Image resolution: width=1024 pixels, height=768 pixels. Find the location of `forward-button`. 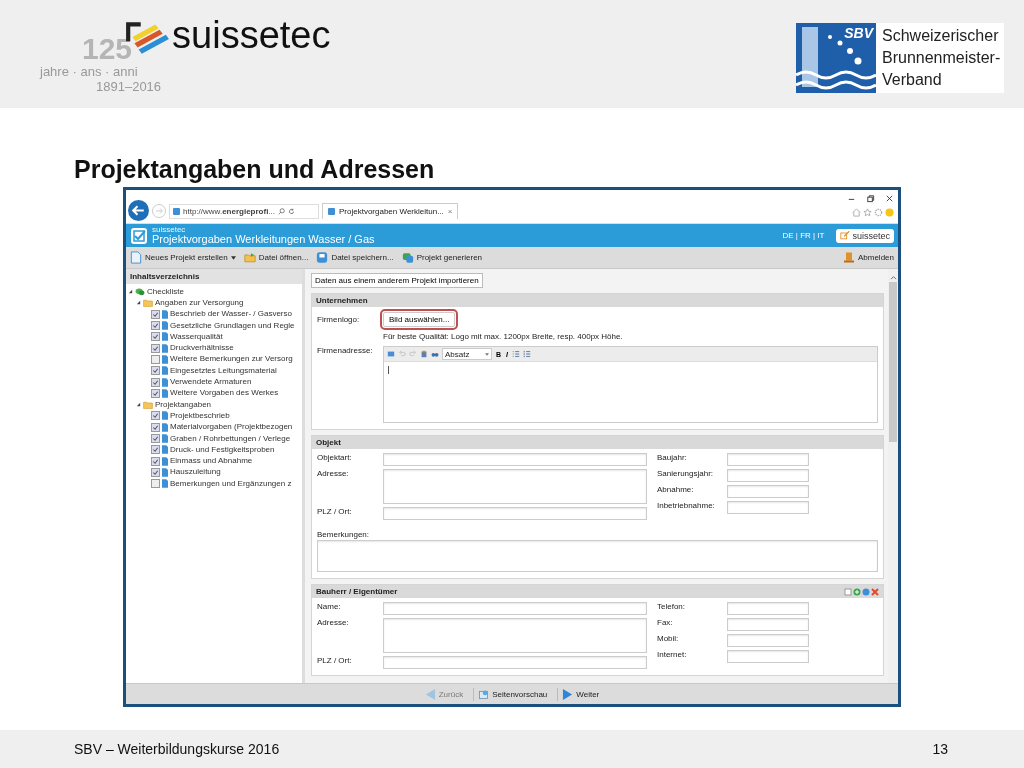

forward-button is located at coordinates (159, 211).